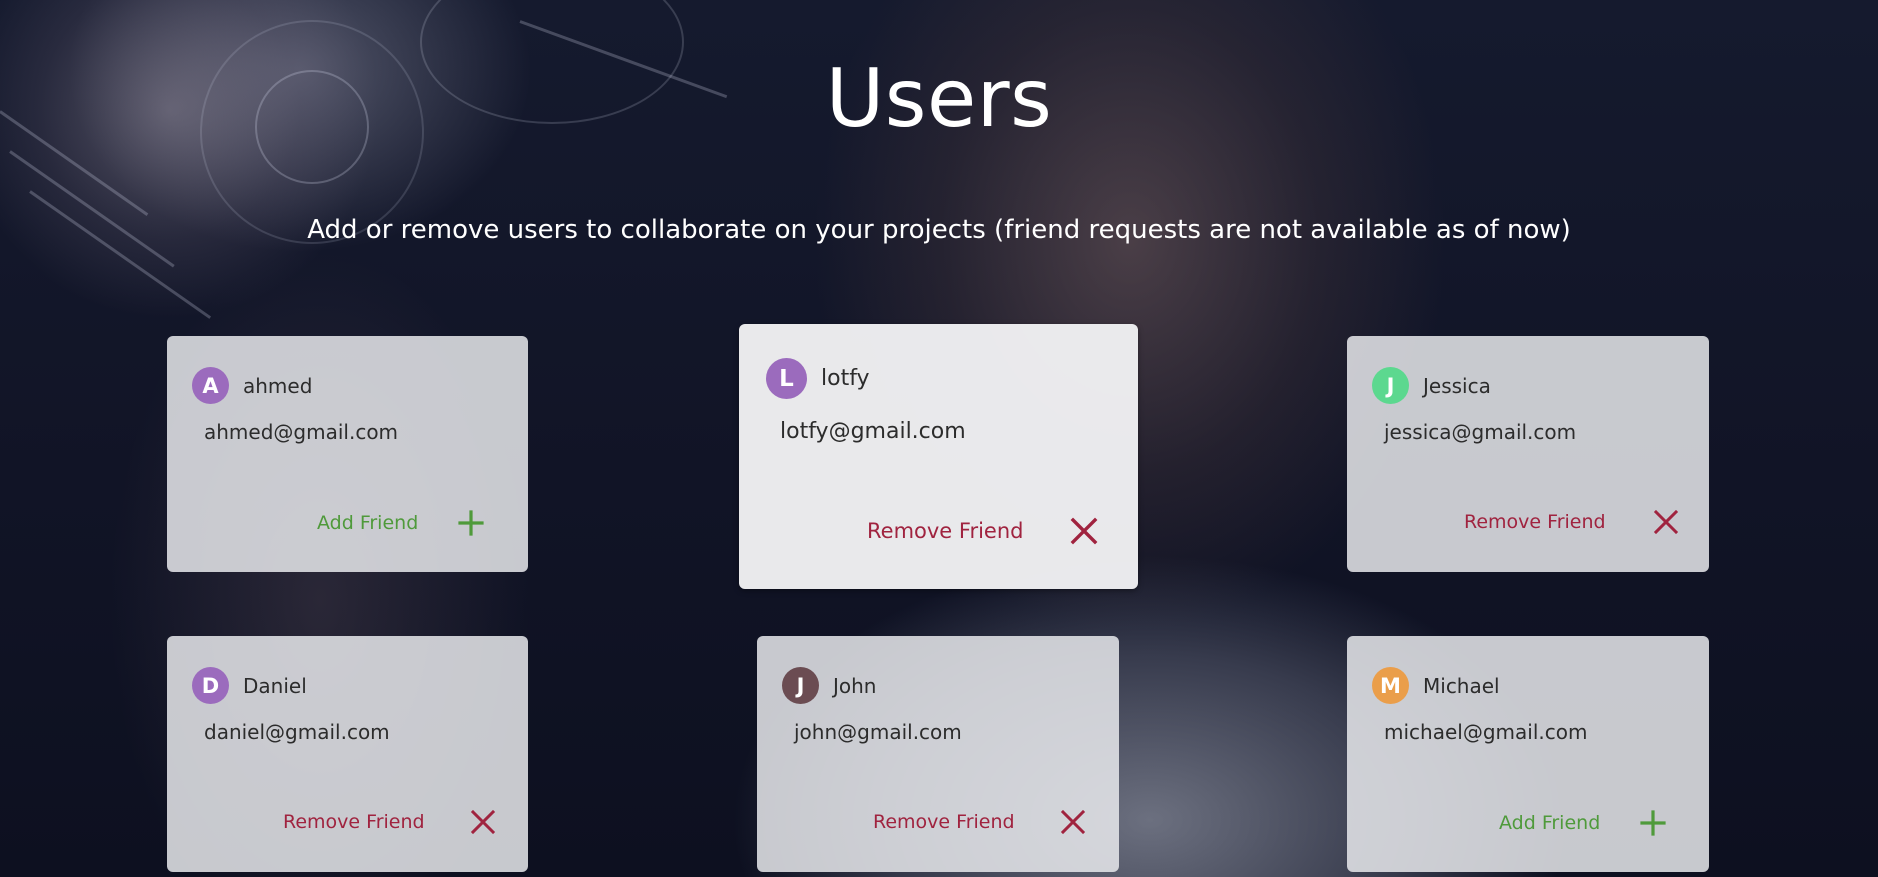 The height and width of the screenshot is (877, 1878). I want to click on avatar: D, so click(210, 685).